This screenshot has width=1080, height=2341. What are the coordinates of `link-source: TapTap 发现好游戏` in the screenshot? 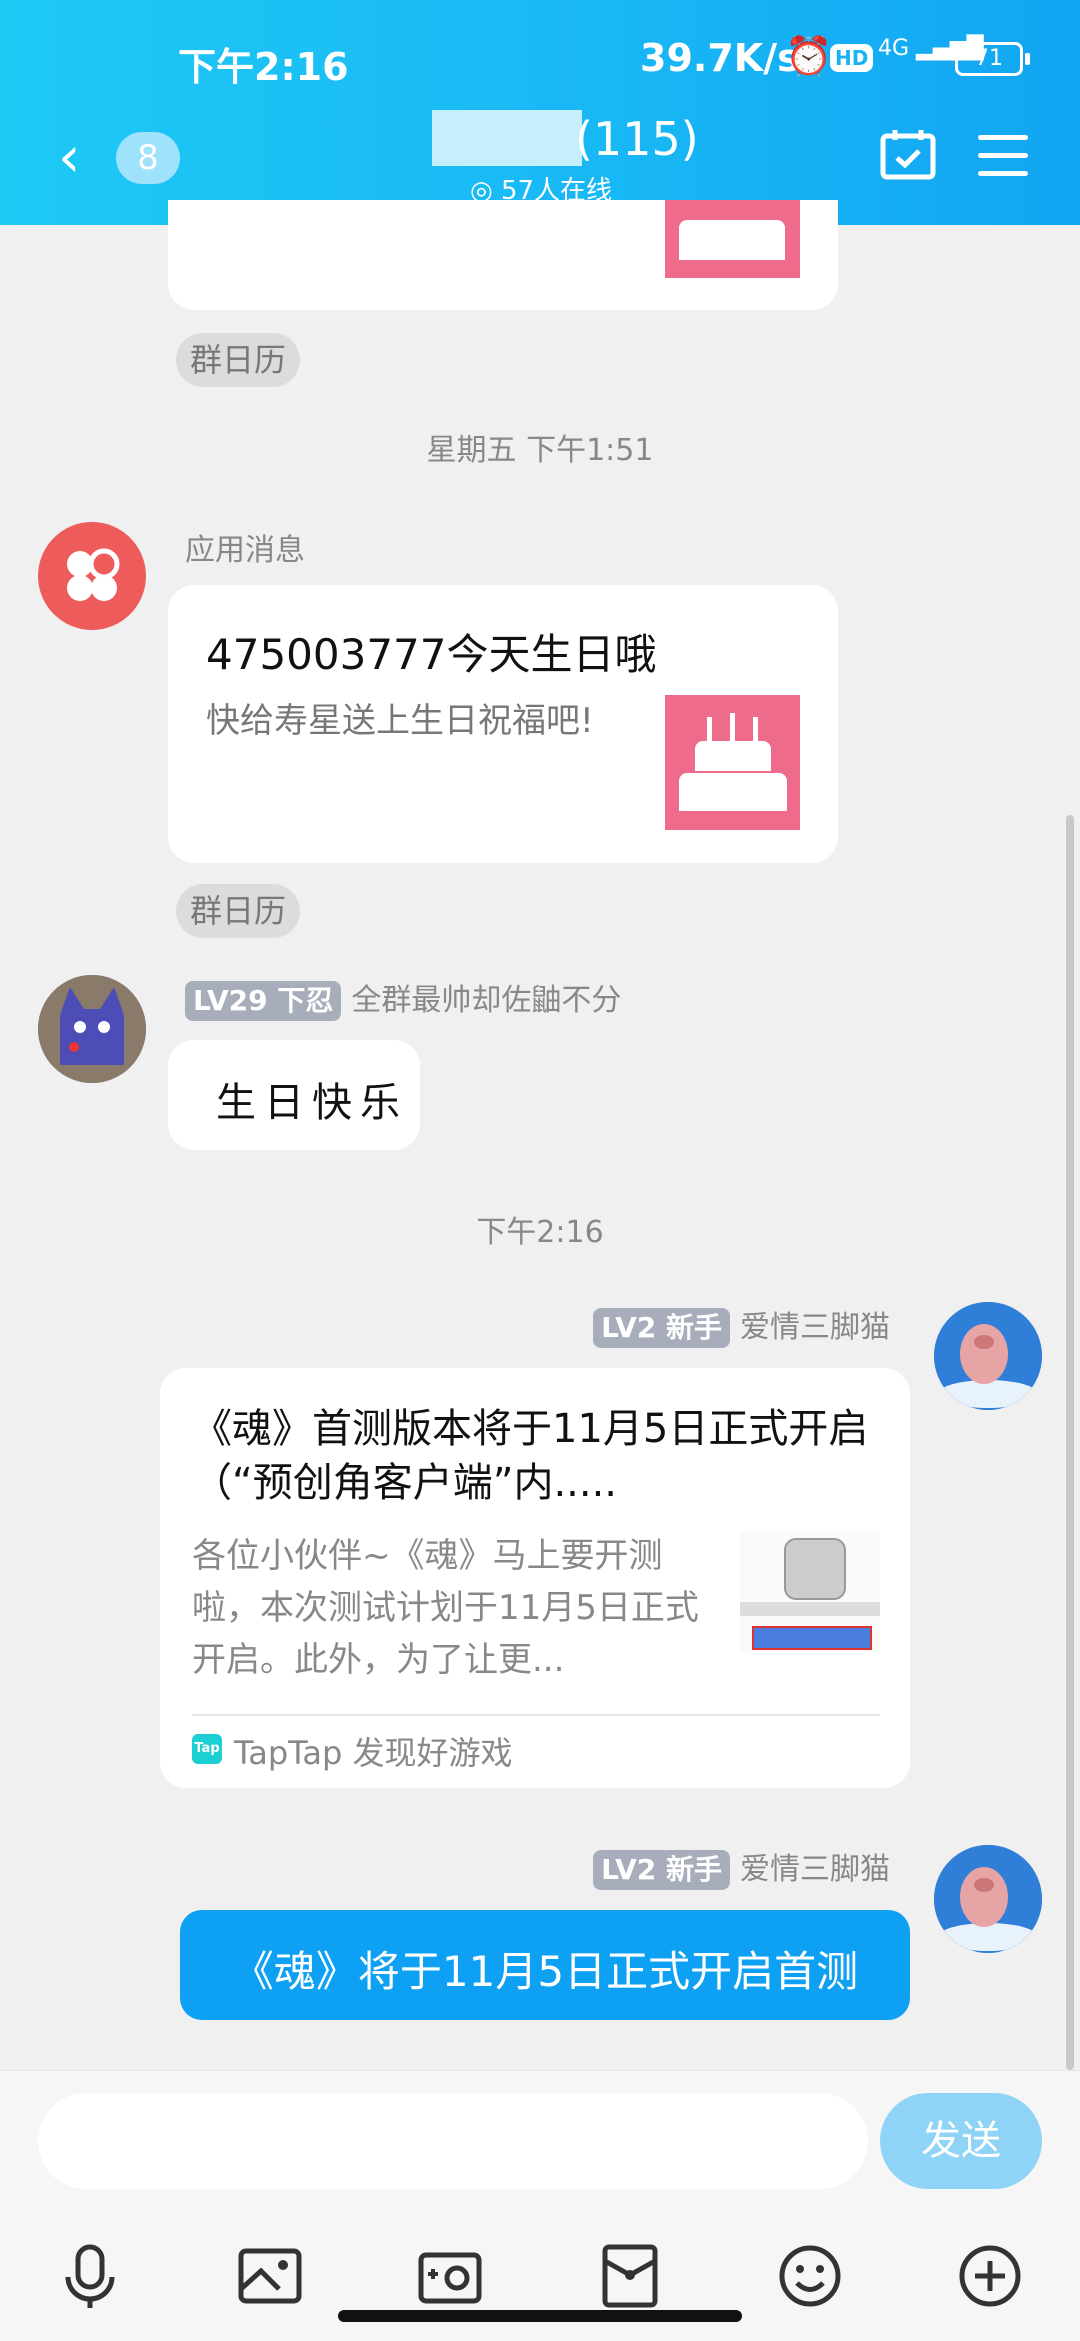 It's located at (373, 1753).